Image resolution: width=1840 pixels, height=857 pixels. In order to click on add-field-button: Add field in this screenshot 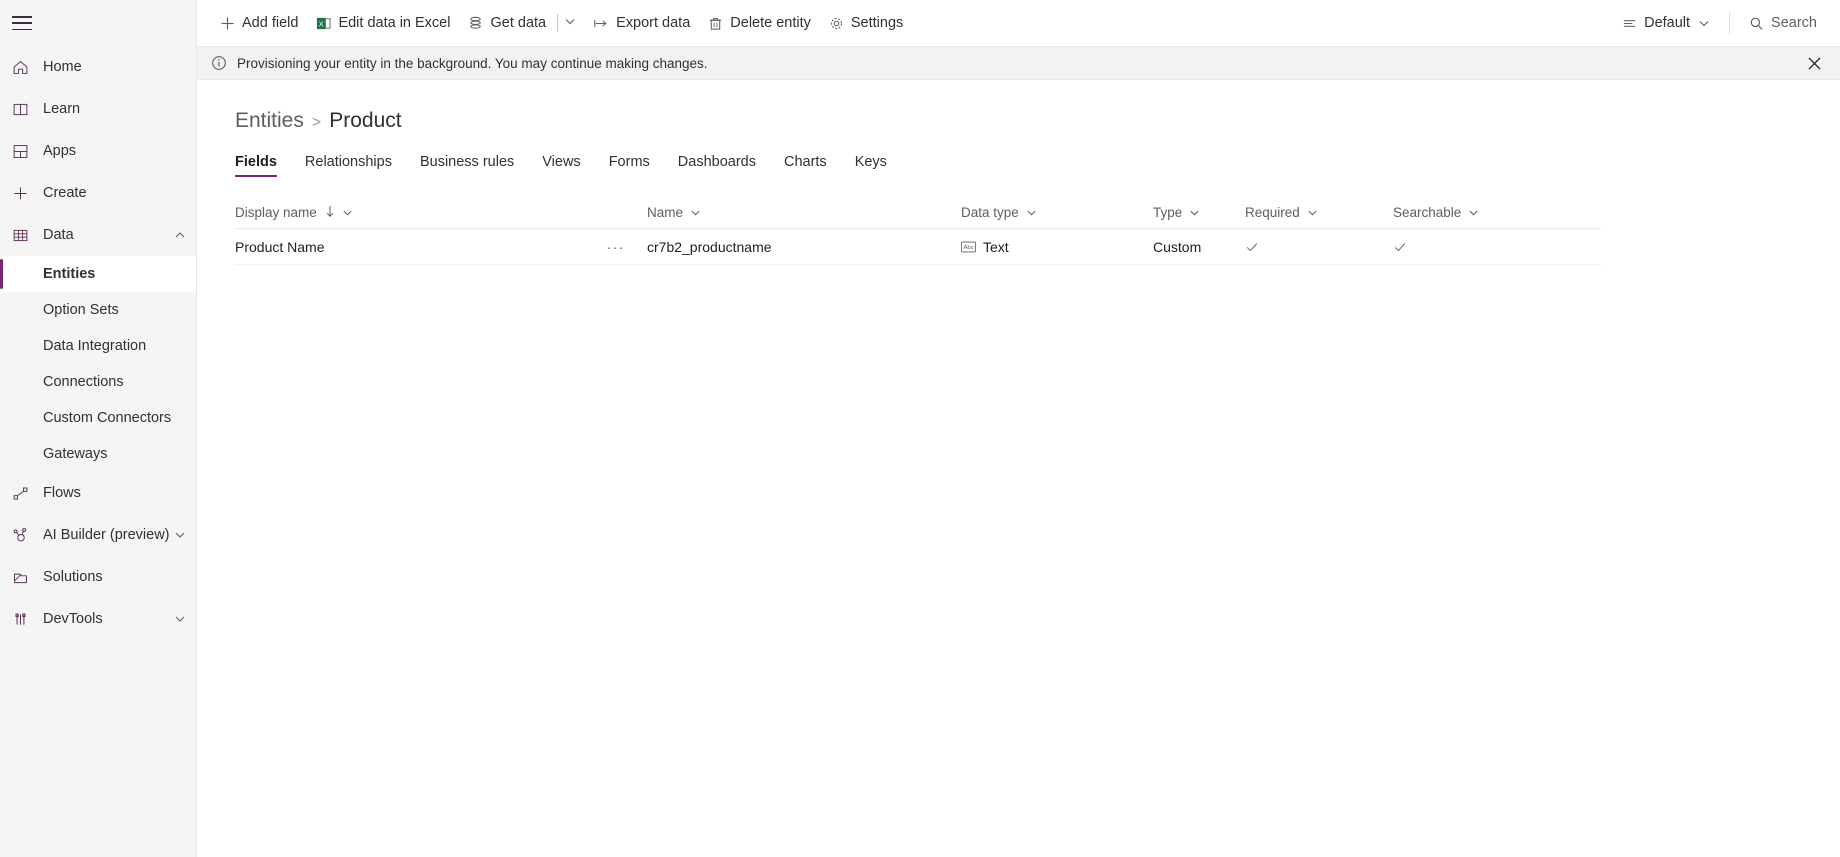, I will do `click(259, 23)`.